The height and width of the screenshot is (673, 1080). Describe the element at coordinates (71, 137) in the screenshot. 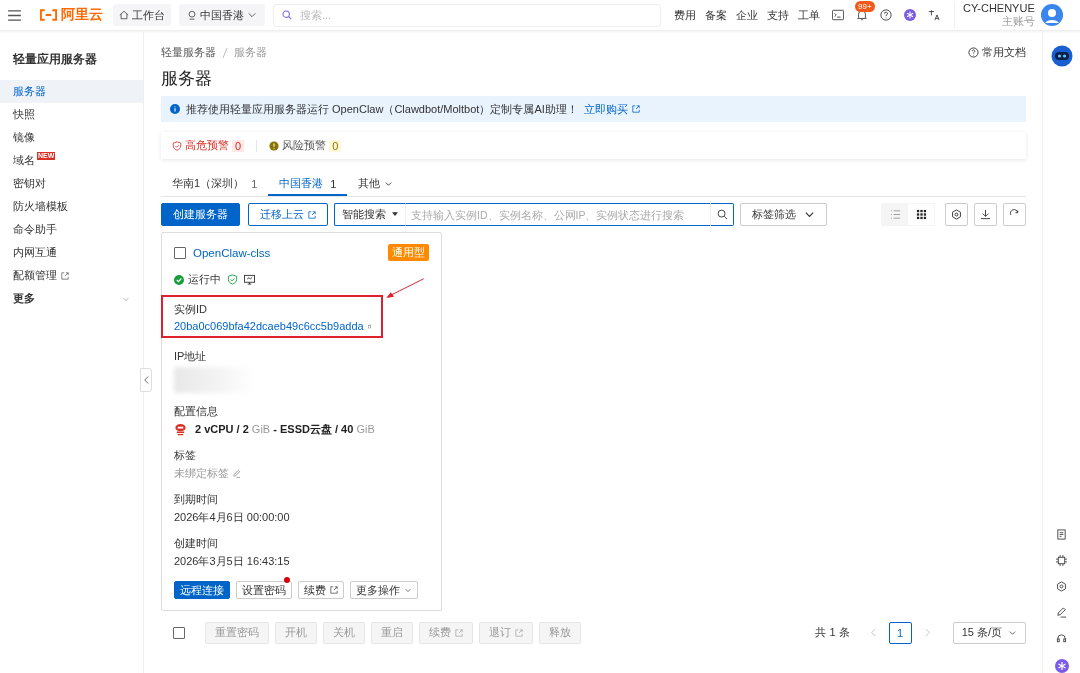

I see `sidebar-item: 镜像` at that location.